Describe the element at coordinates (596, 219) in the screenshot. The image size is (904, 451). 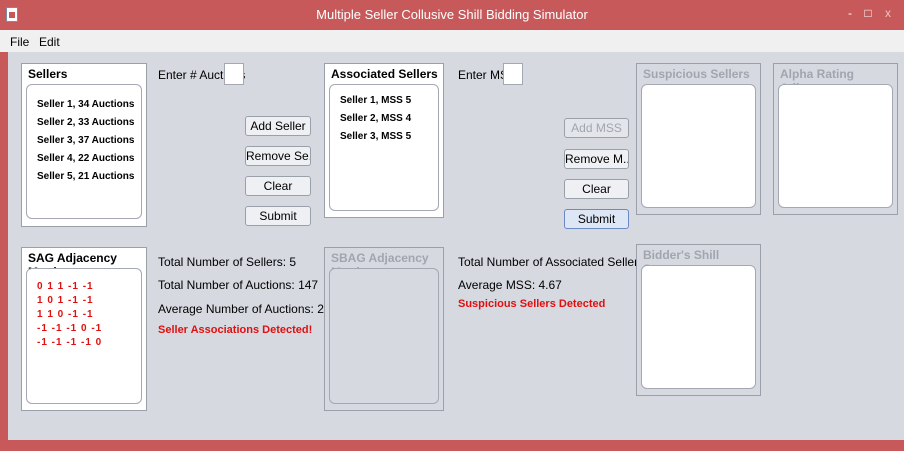
I see `submit-mss-button: Submit` at that location.